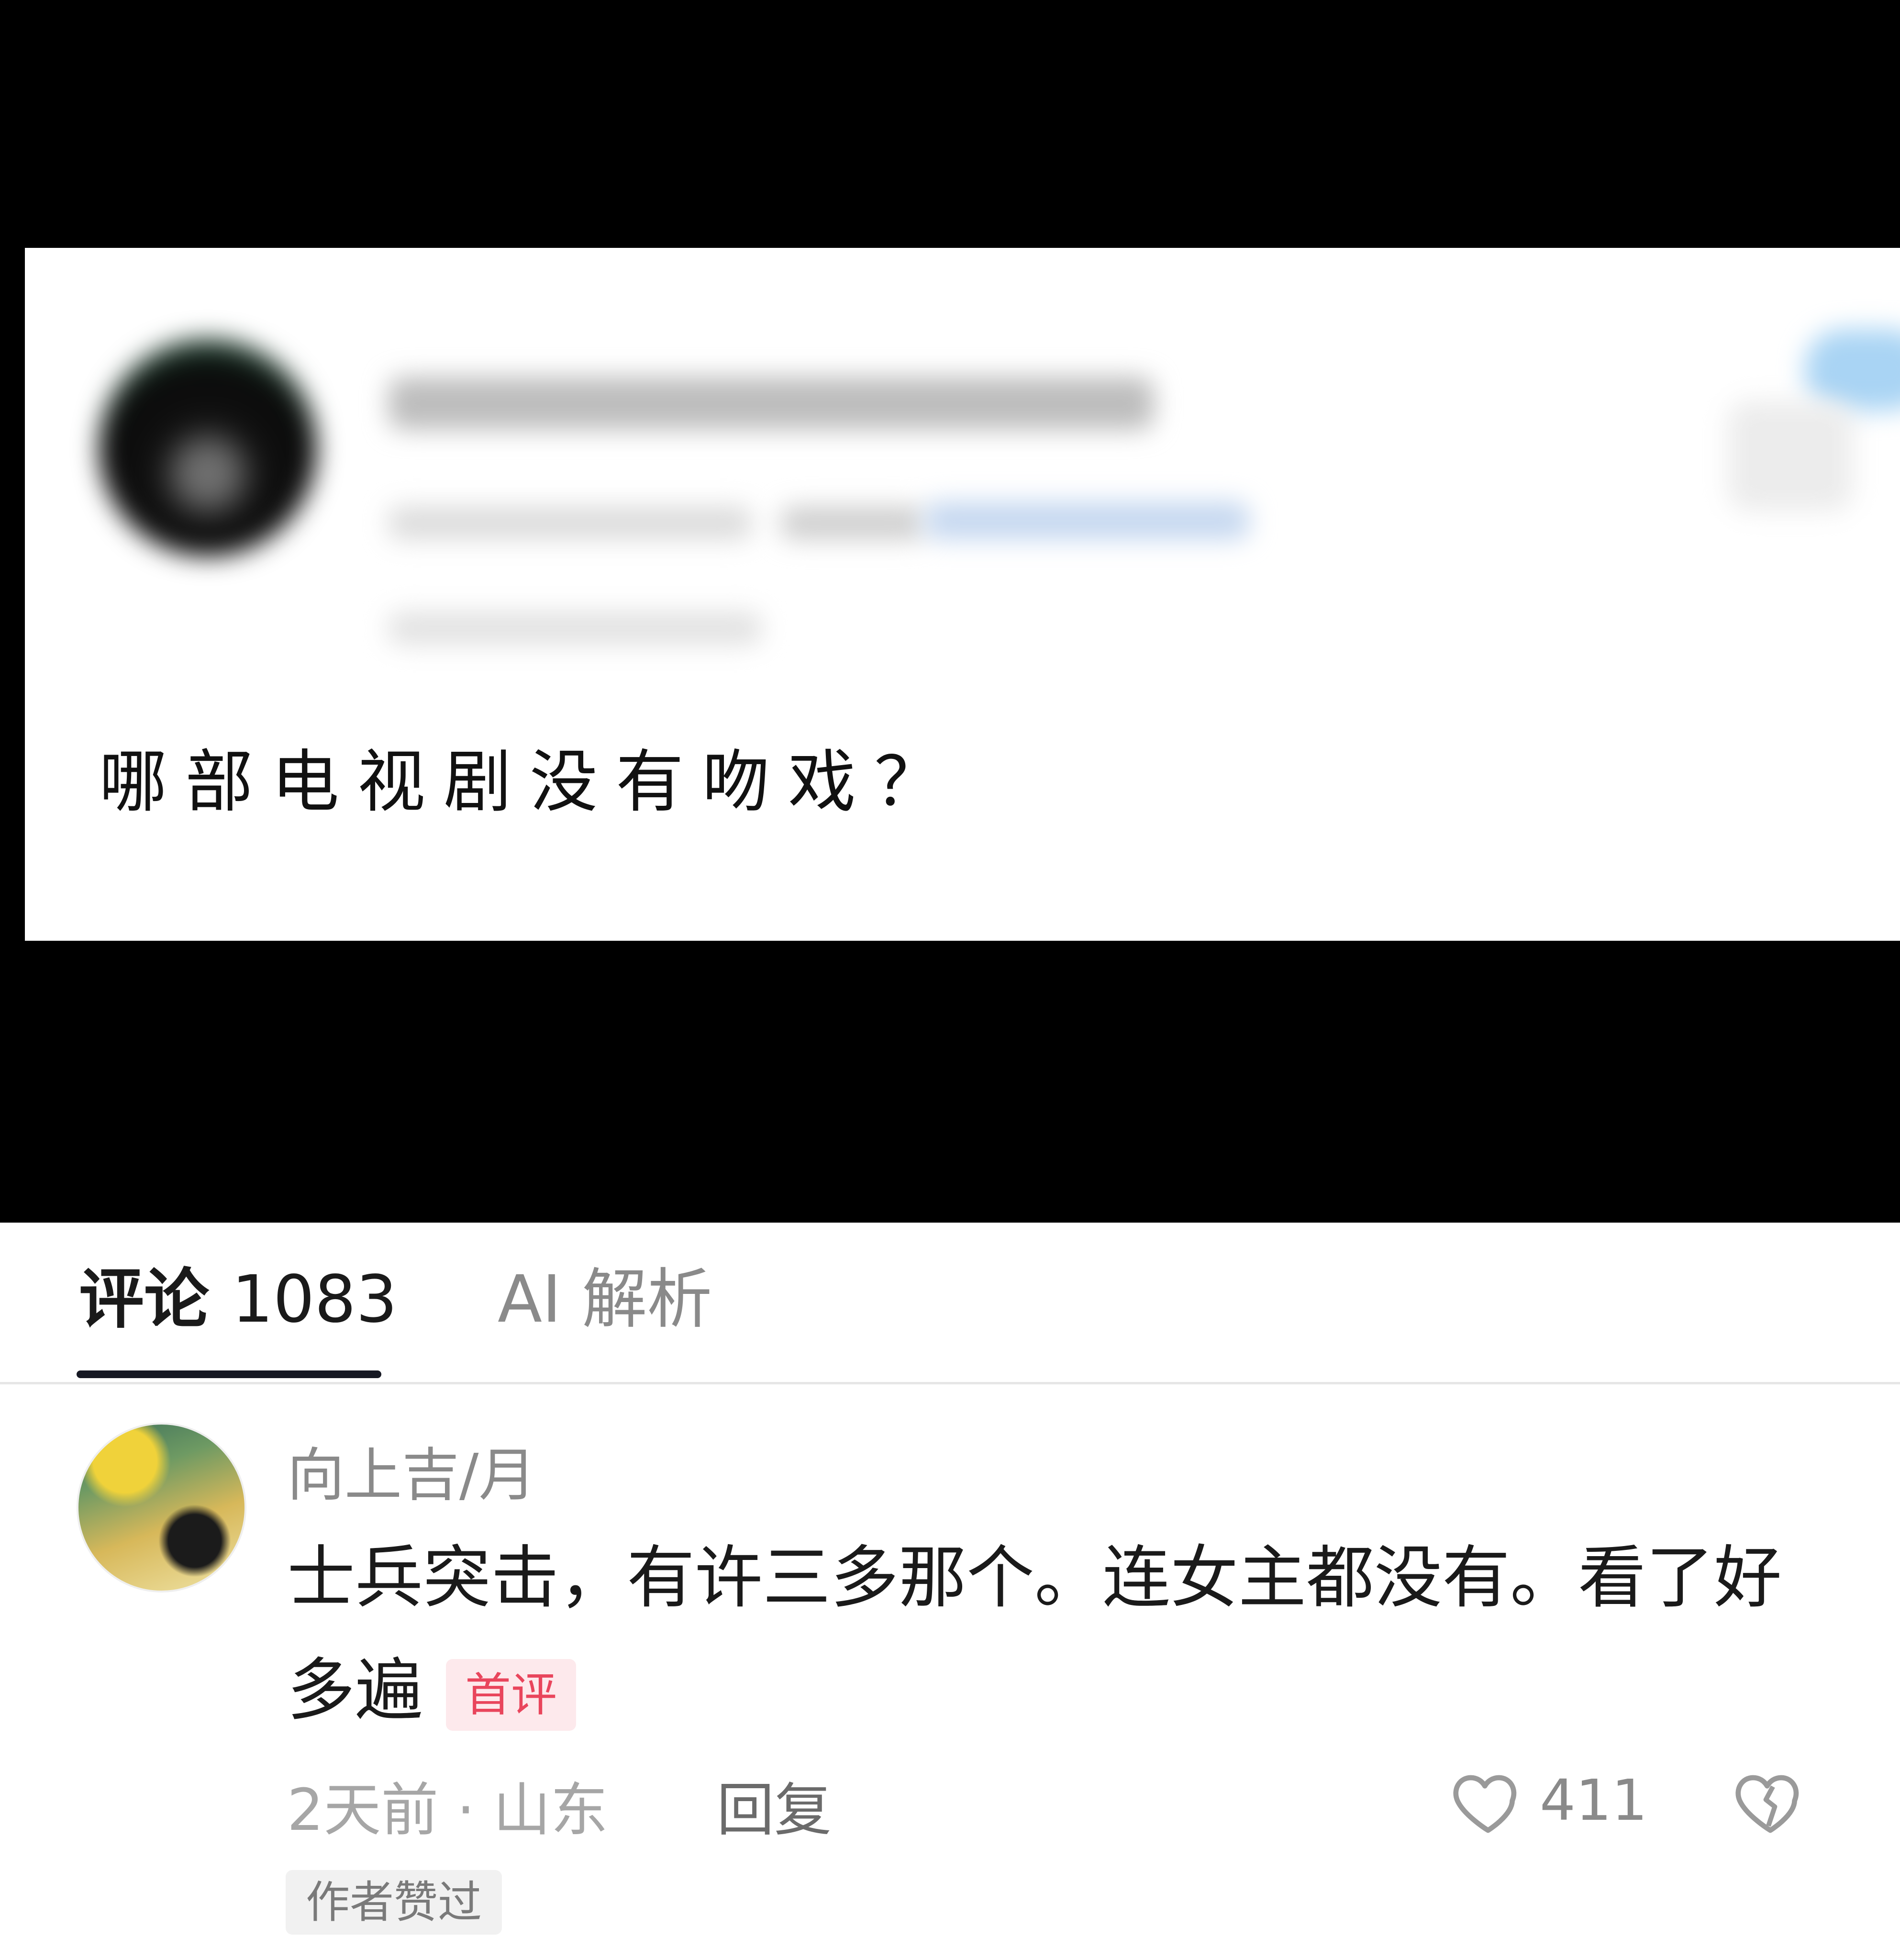 The width and height of the screenshot is (1900, 1960). What do you see at coordinates (605, 1294) in the screenshot?
I see `tab-ai-analysis: AI 解析` at bounding box center [605, 1294].